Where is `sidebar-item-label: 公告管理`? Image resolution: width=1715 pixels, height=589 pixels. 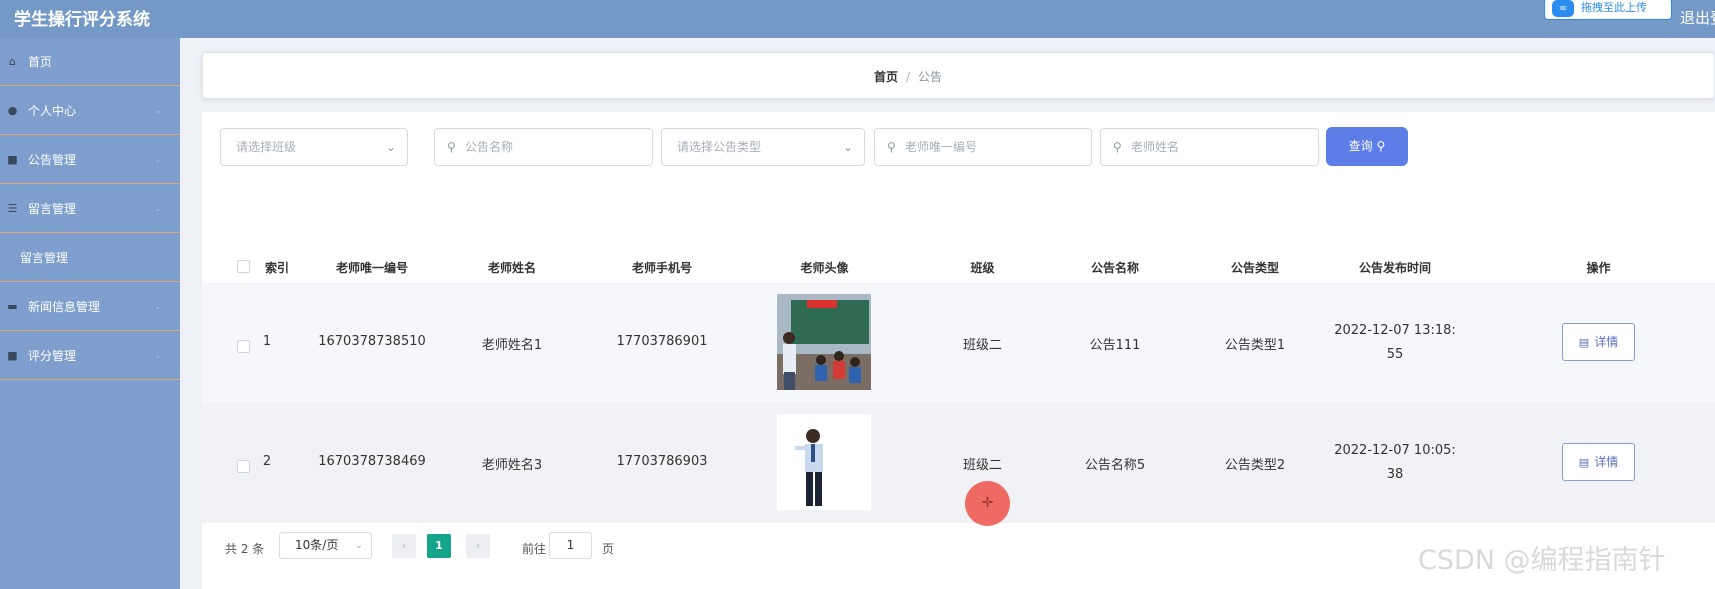 sidebar-item-label: 公告管理 is located at coordinates (52, 160).